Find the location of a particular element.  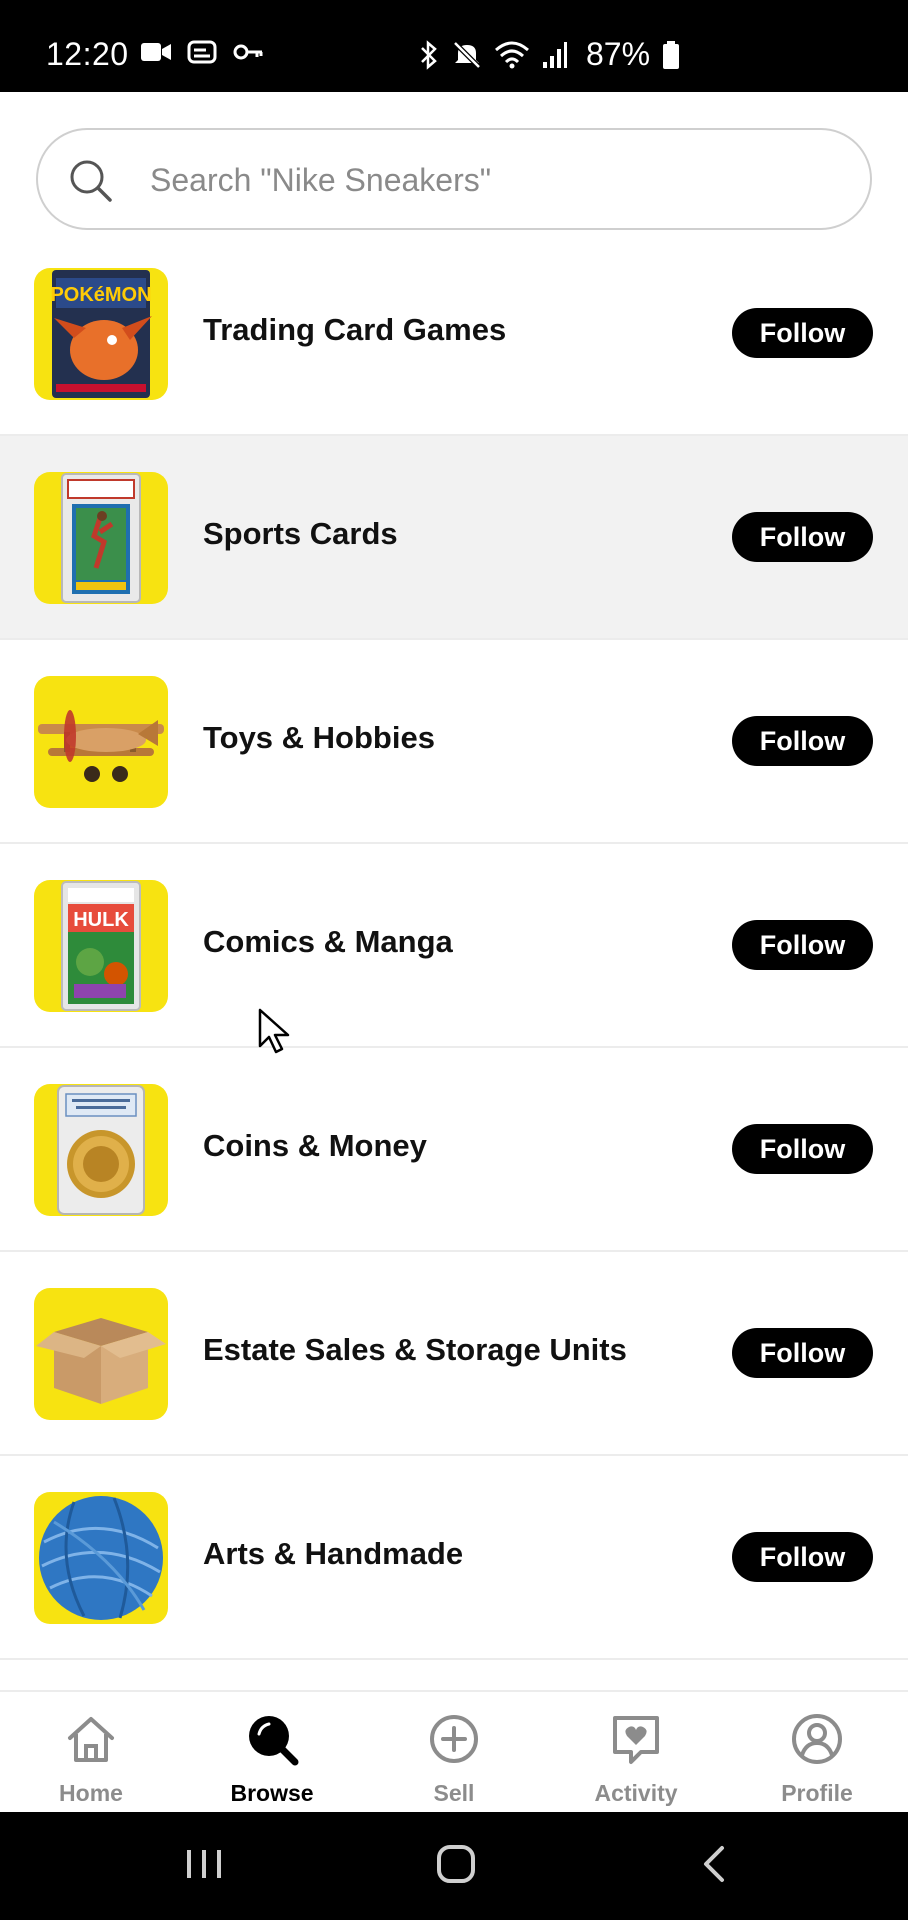

mute-icon is located at coordinates (467, 54).